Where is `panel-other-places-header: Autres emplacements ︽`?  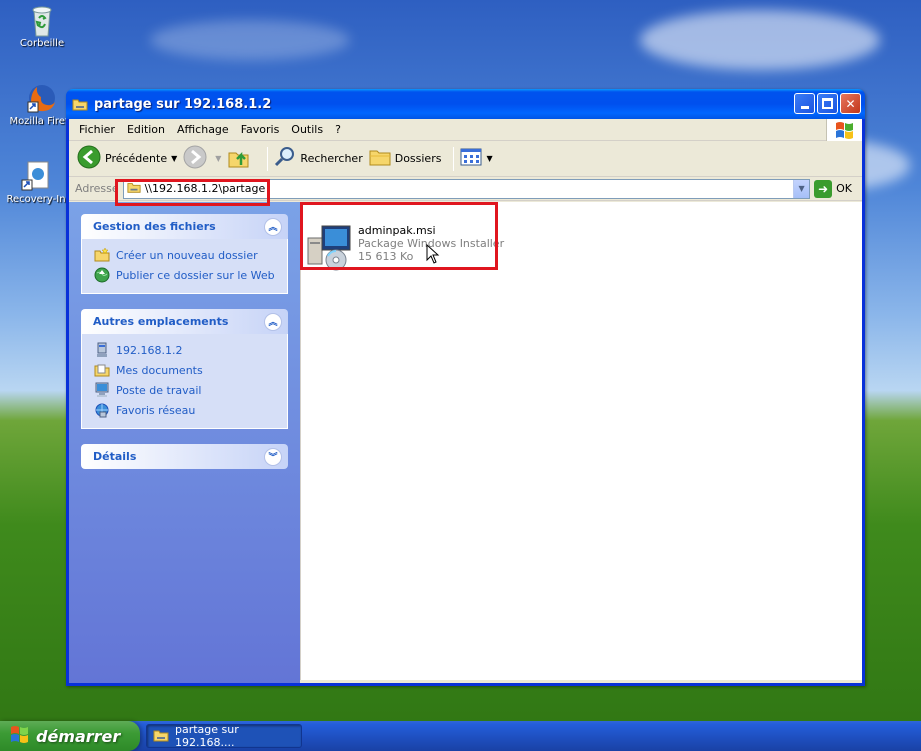 panel-other-places-header: Autres emplacements ︽ is located at coordinates (184, 321).